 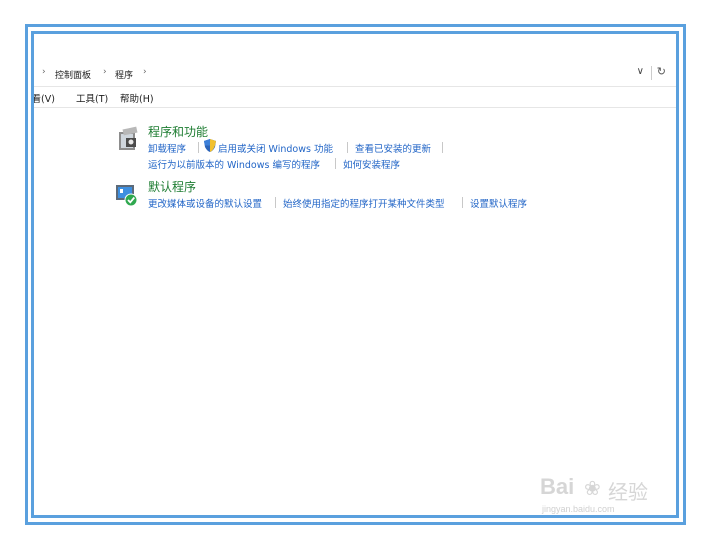 I want to click on default-programs-icon, so click(x=127, y=196).